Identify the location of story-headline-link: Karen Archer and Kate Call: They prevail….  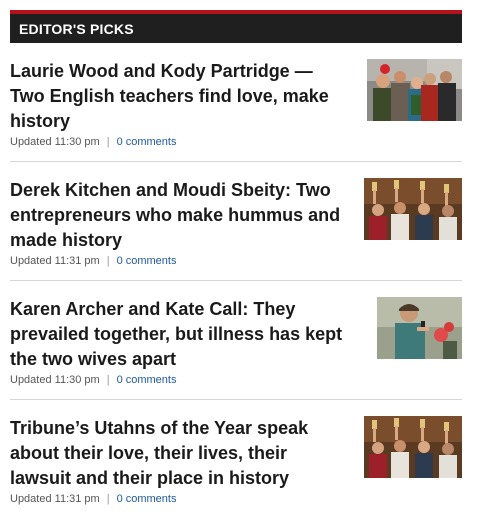
(180, 334).